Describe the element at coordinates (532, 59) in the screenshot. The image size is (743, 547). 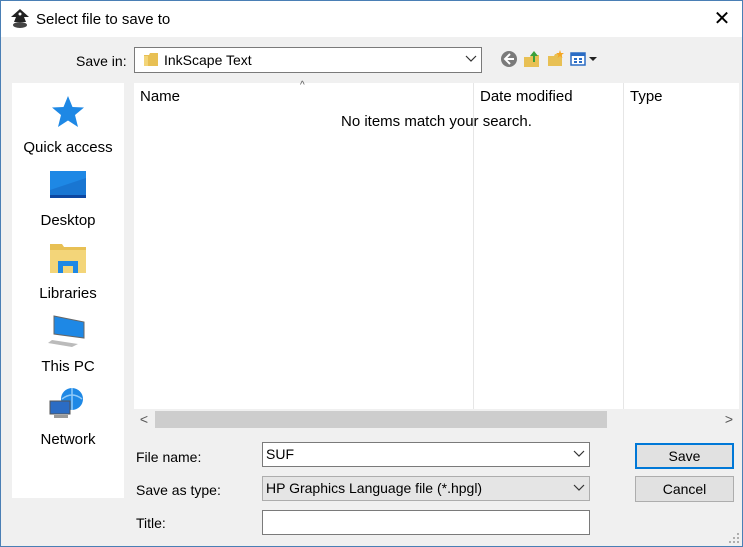
I see `up-folder-icon` at that location.